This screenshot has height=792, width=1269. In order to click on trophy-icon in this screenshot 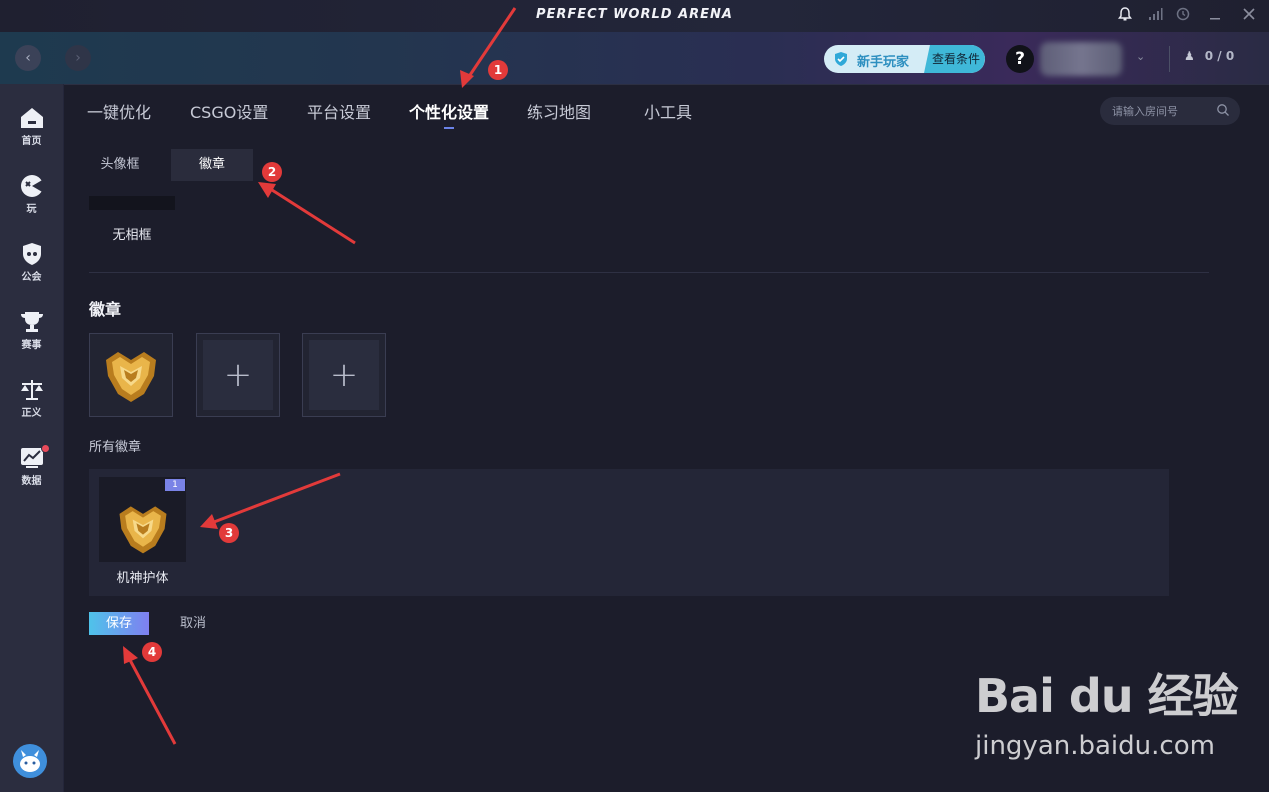, I will do `click(31, 322)`.